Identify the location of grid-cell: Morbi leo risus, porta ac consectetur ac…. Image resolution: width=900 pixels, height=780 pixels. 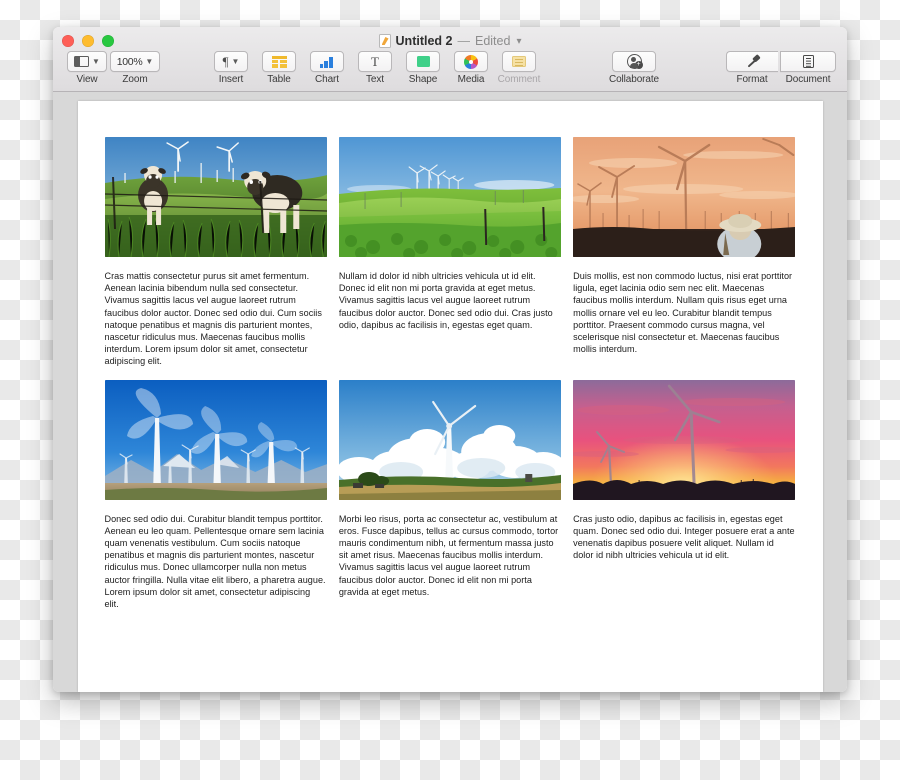
(450, 495).